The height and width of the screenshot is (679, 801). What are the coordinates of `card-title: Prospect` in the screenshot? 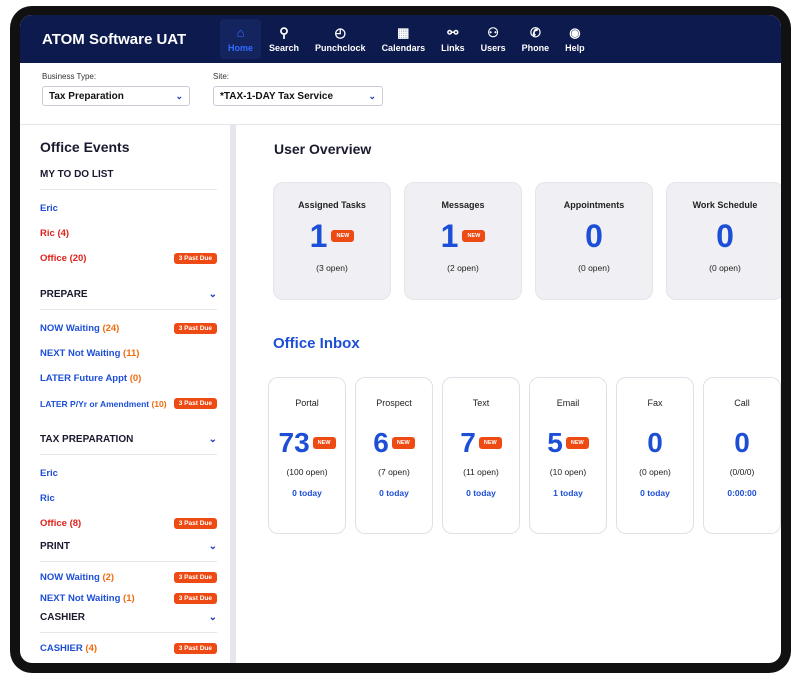 It's located at (394, 403).